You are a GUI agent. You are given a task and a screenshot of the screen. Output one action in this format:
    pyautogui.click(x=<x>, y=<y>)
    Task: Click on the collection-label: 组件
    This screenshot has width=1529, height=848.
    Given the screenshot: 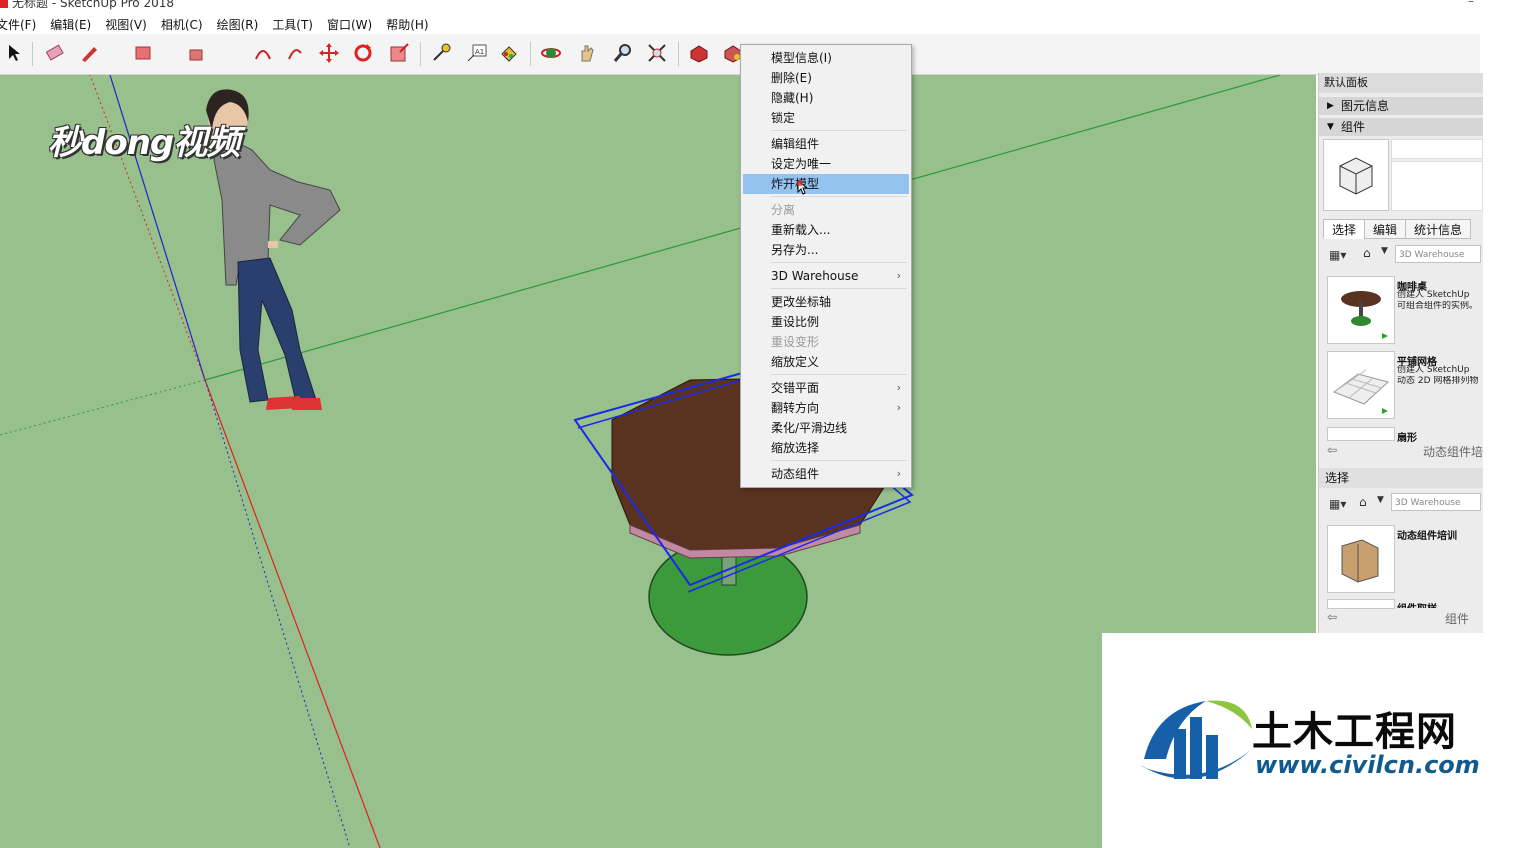 What is the action you would take?
    pyautogui.click(x=1457, y=619)
    